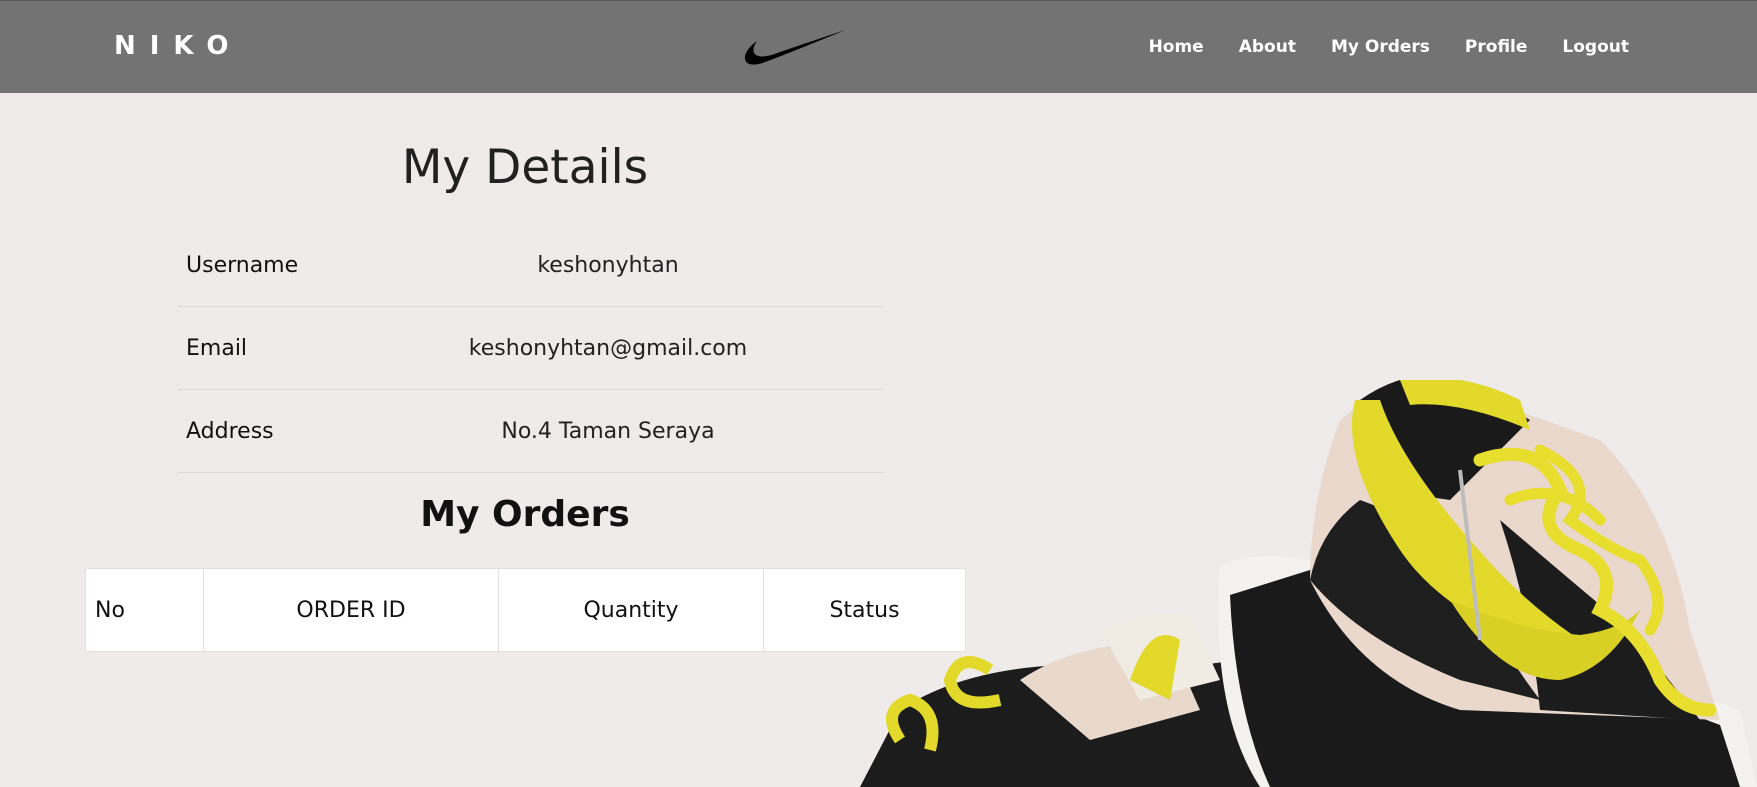 This screenshot has width=1757, height=787. What do you see at coordinates (1267, 47) in the screenshot?
I see `nav-about-link: About` at bounding box center [1267, 47].